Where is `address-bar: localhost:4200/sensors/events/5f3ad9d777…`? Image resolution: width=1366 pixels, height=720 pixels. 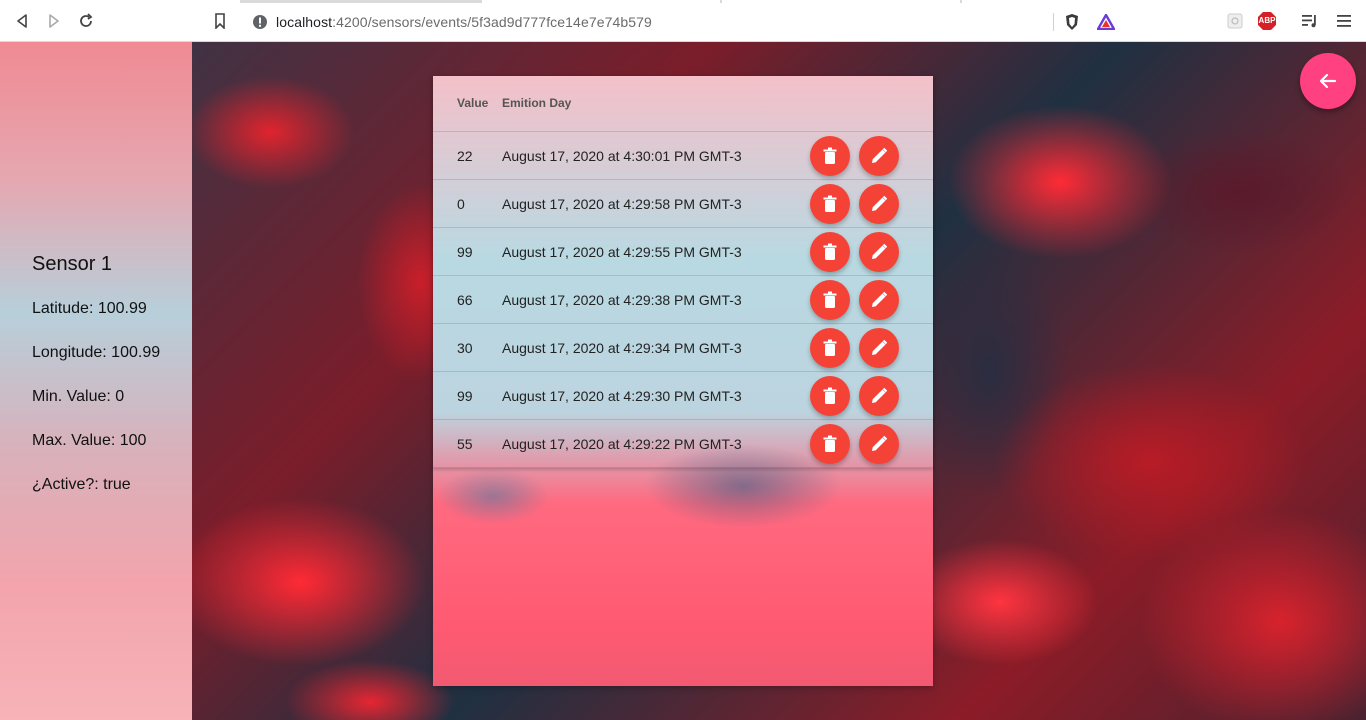 address-bar: localhost:4200/sensors/events/5f3ad9d777… is located at coordinates (683, 22).